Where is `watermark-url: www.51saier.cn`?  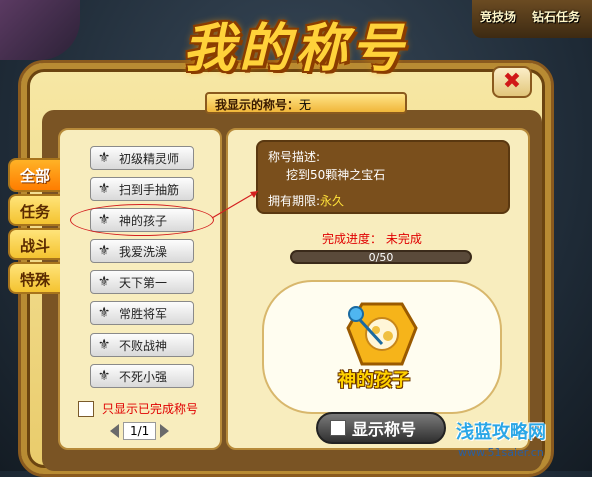
watermark-url: www.51saier.cn is located at coordinates (501, 452).